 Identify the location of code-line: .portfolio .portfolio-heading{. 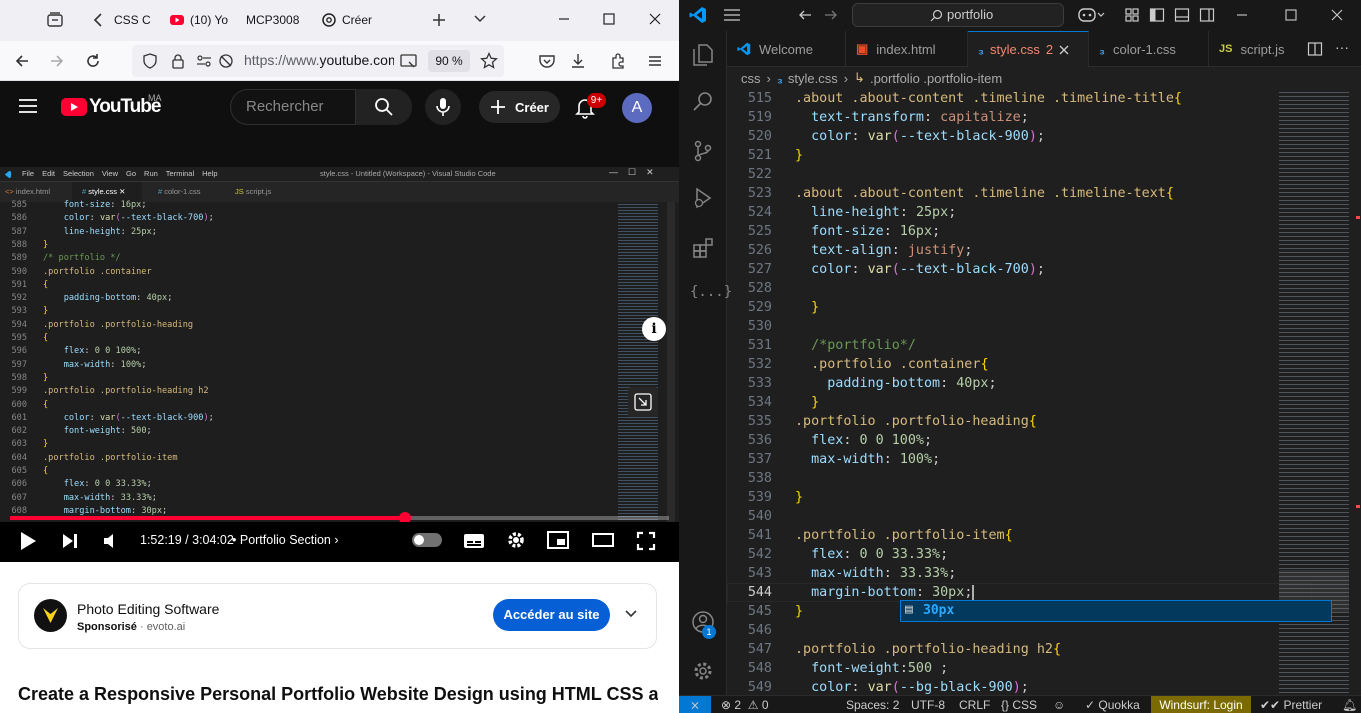
(916, 421).